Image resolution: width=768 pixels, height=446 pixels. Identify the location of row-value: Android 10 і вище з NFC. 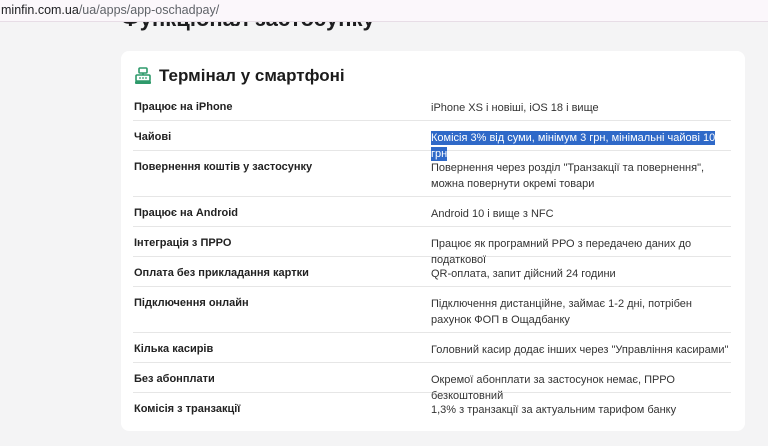
(492, 214).